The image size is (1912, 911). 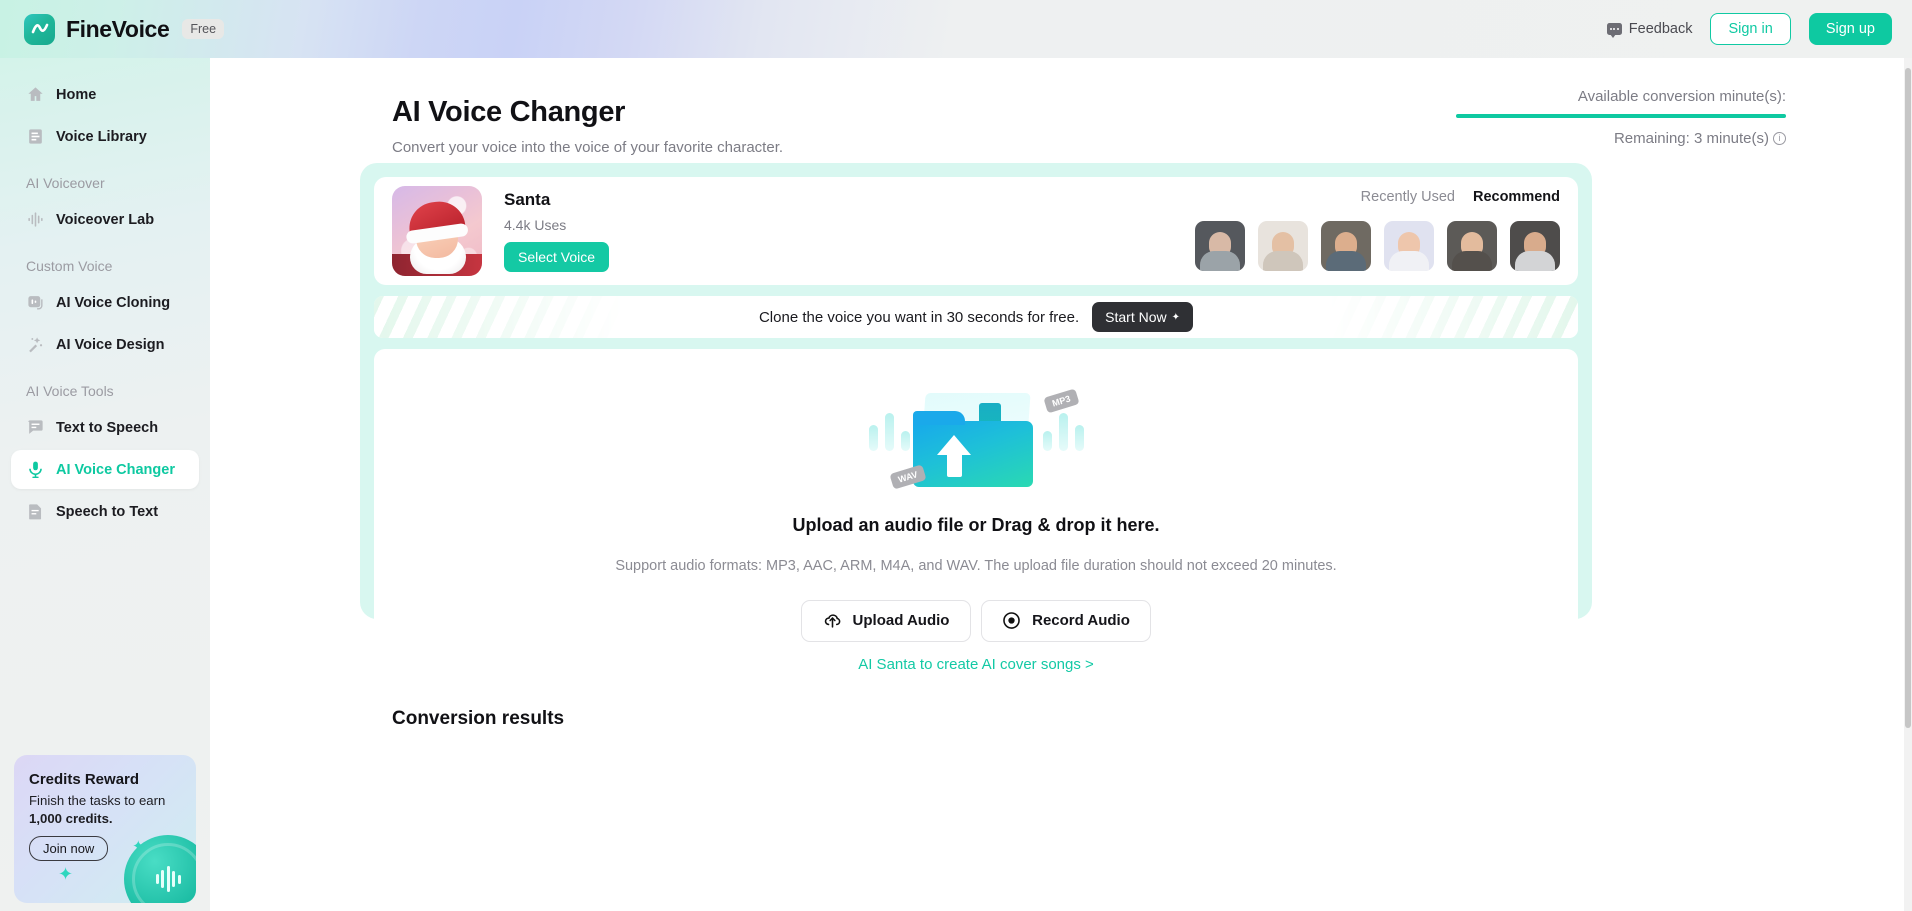 What do you see at coordinates (1908, 398) in the screenshot?
I see `scrollbar-thumb` at bounding box center [1908, 398].